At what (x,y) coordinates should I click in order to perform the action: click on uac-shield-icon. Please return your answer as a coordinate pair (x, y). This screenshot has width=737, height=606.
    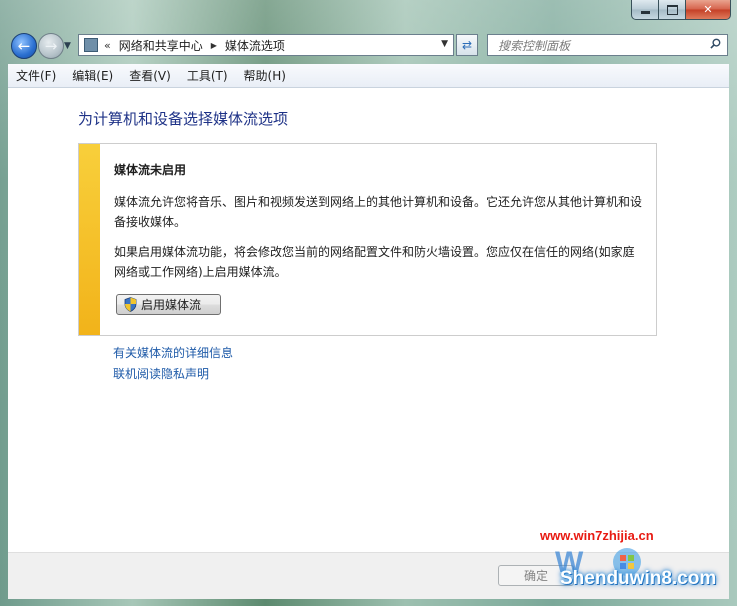
    Looking at the image, I should click on (130, 304).